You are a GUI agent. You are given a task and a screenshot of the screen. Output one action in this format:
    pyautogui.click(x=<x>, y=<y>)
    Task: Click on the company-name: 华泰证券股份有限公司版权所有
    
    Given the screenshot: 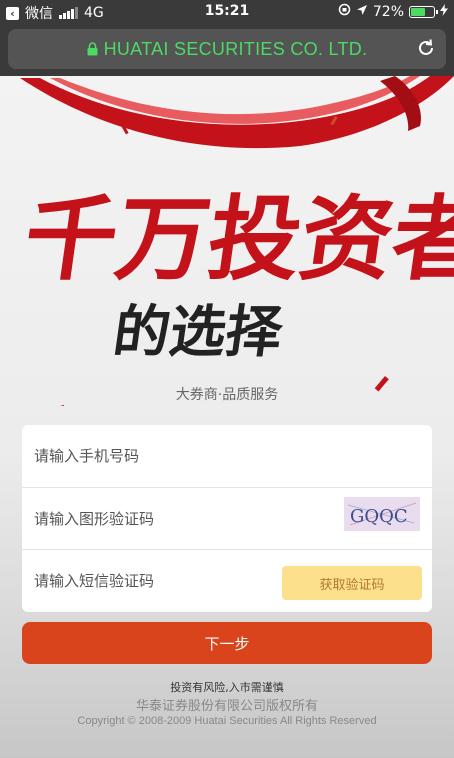 What is the action you would take?
    pyautogui.click(x=226, y=706)
    